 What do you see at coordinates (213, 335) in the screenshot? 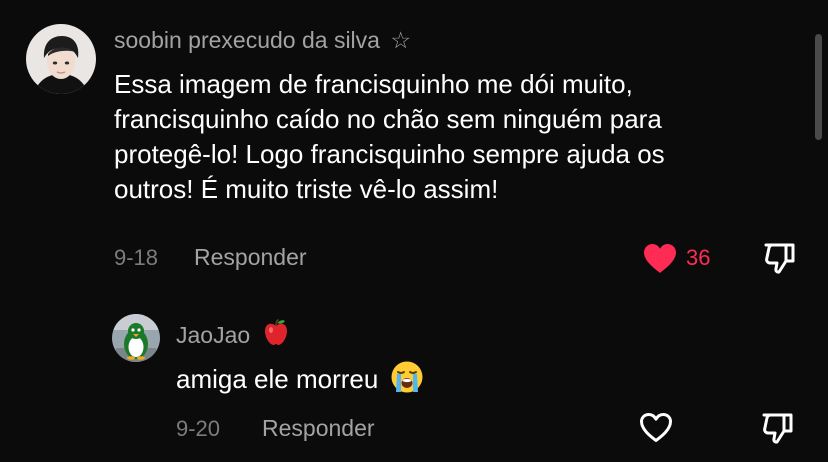
I see `username-text: JaoJao` at bounding box center [213, 335].